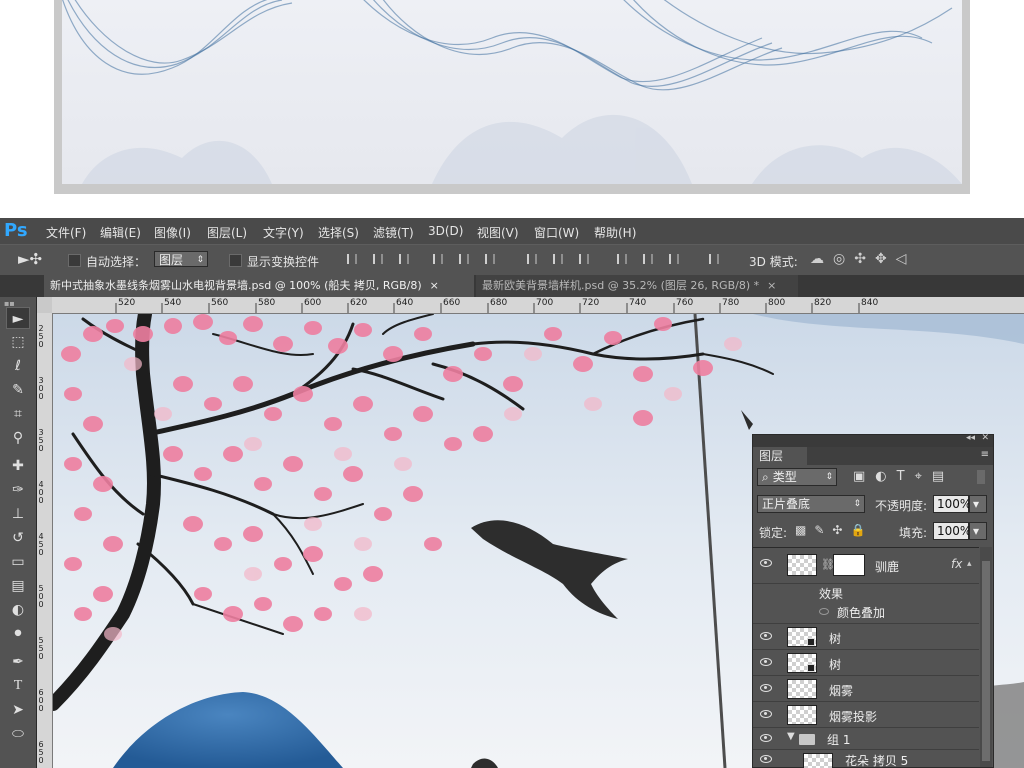  Describe the element at coordinates (818, 760) in the screenshot. I see `layer-thumbnail` at that location.